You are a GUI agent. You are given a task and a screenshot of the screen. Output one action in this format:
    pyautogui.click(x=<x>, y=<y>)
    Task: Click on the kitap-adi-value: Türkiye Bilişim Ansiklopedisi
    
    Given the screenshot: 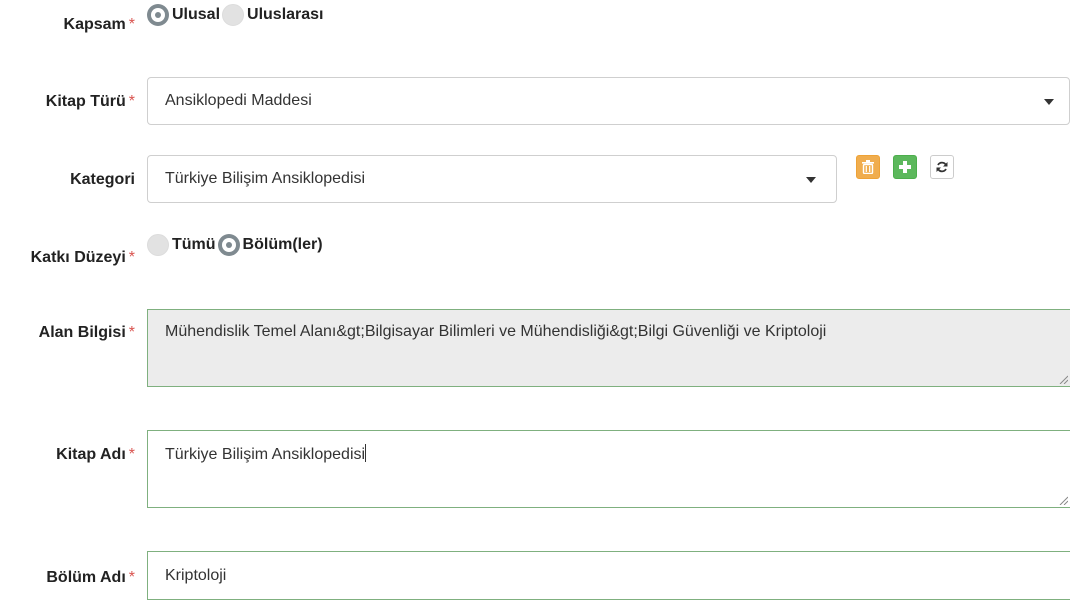 What is the action you would take?
    pyautogui.click(x=265, y=454)
    